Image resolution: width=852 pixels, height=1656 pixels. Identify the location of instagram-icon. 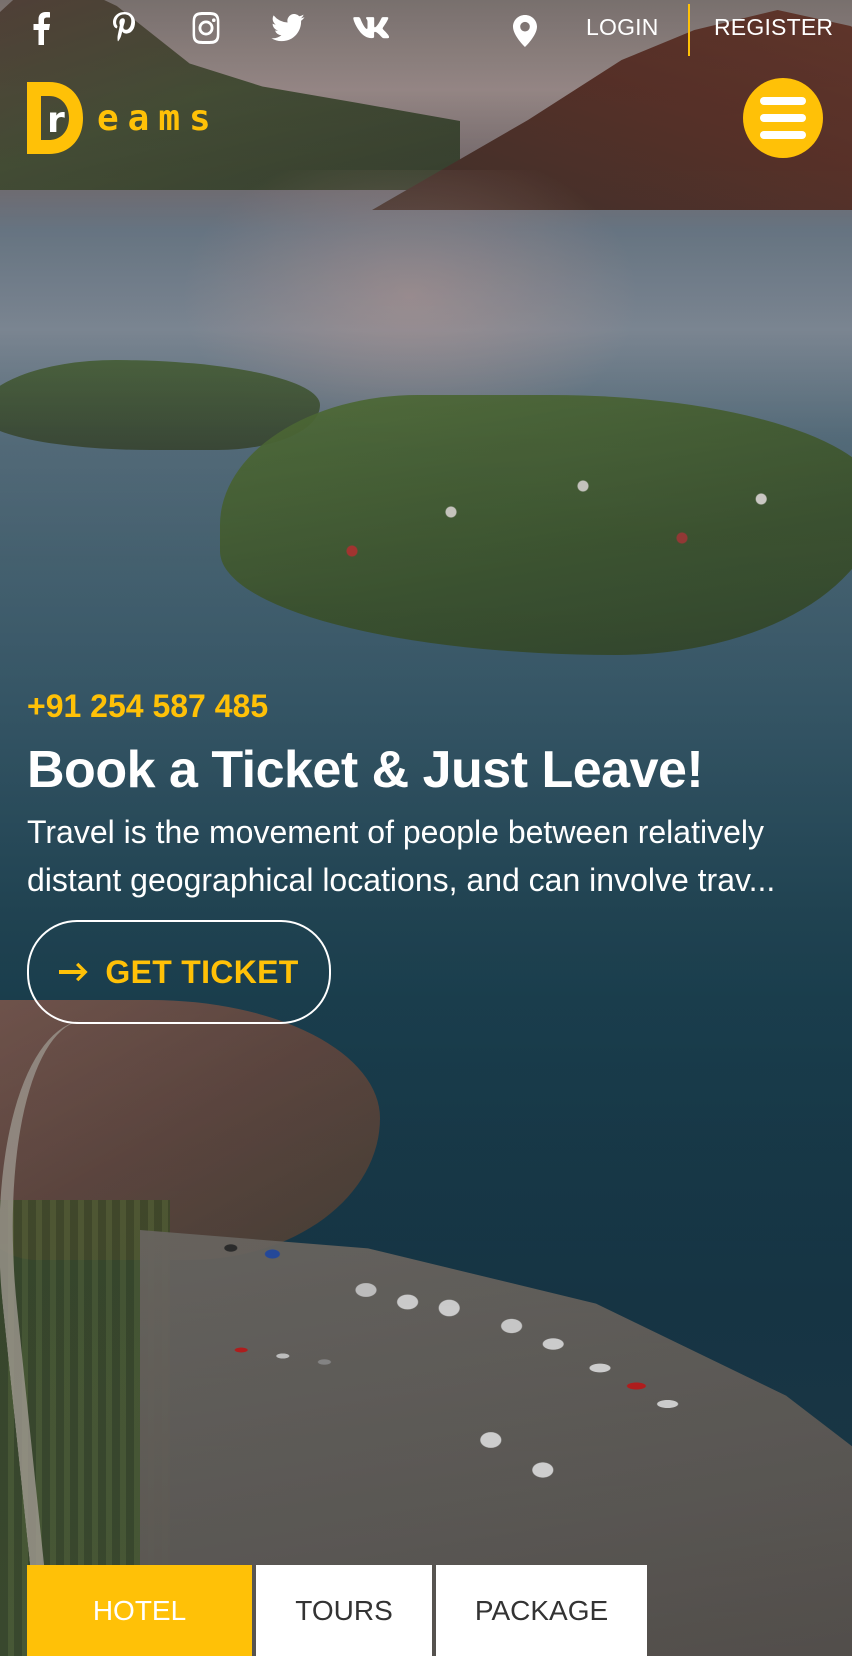
(206, 28).